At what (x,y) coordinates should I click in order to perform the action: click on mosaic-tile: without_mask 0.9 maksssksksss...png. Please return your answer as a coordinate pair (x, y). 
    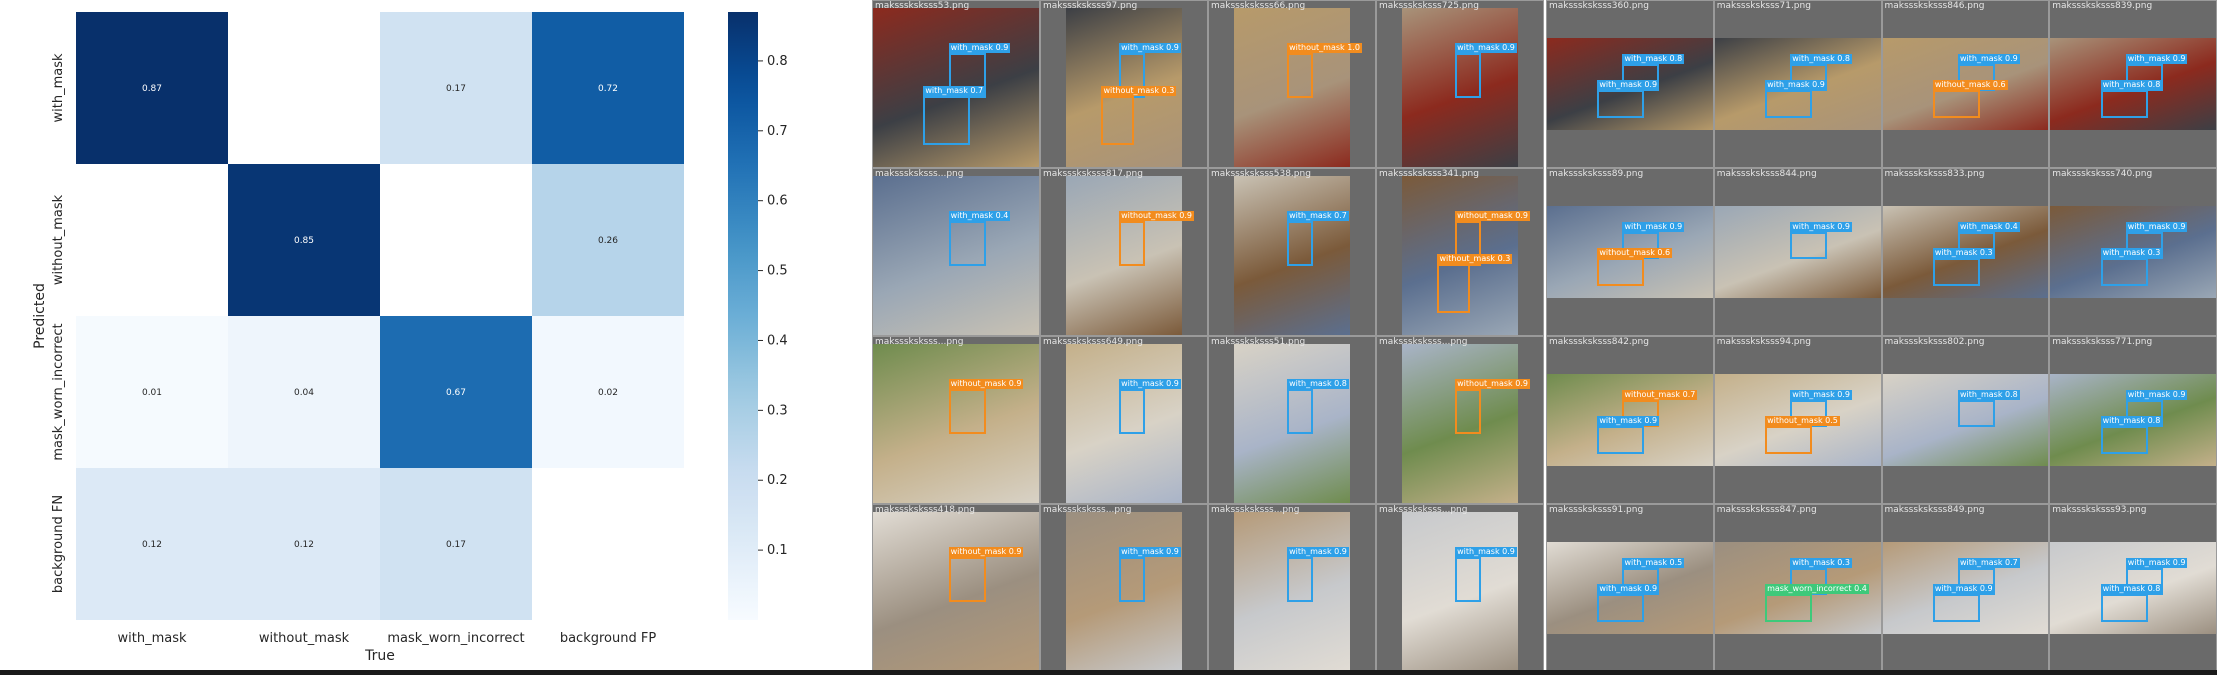
    Looking at the image, I should click on (1460, 420).